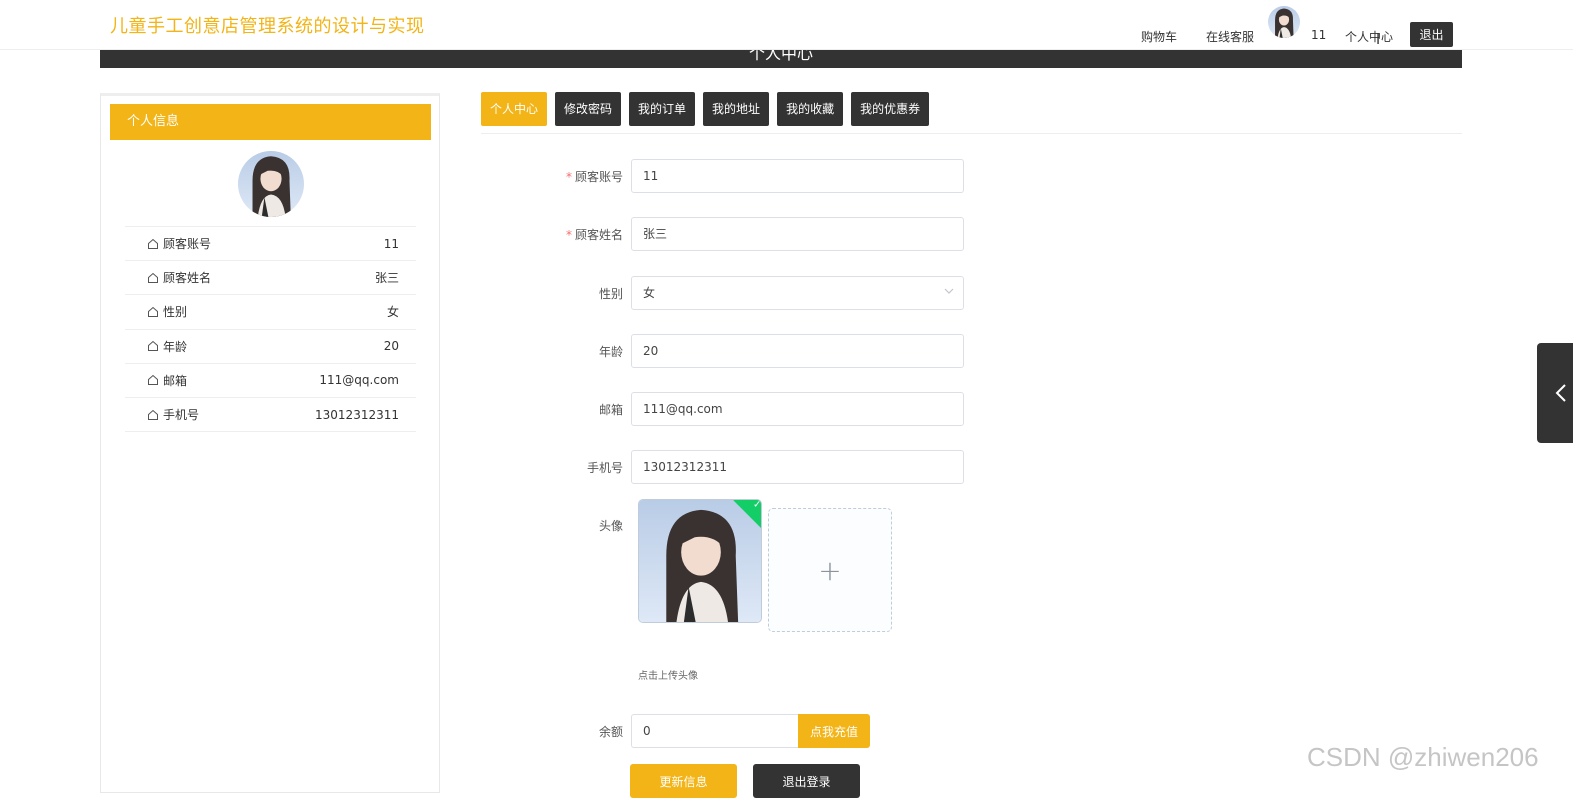 The image size is (1573, 798). What do you see at coordinates (890, 109) in the screenshot?
I see `tab-my-coupons: 我的优惠券` at bounding box center [890, 109].